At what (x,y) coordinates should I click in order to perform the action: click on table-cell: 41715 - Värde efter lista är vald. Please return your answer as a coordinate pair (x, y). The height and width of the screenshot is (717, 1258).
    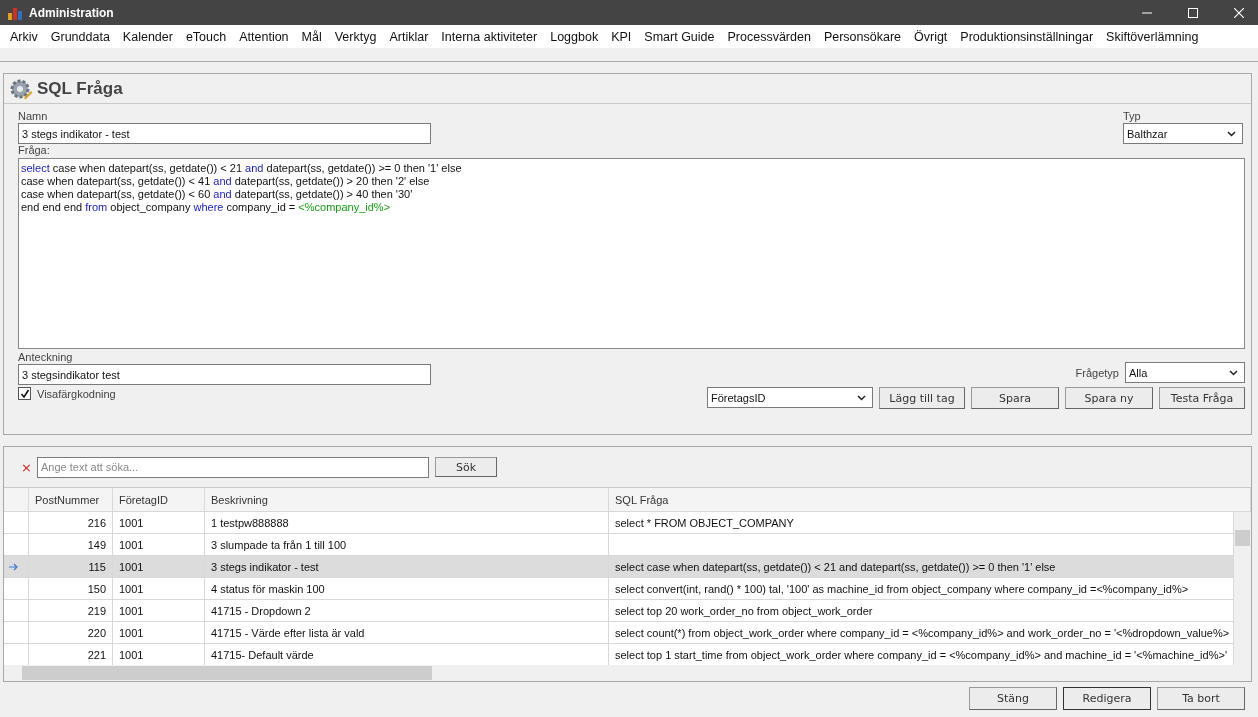
    Looking at the image, I should click on (407, 632).